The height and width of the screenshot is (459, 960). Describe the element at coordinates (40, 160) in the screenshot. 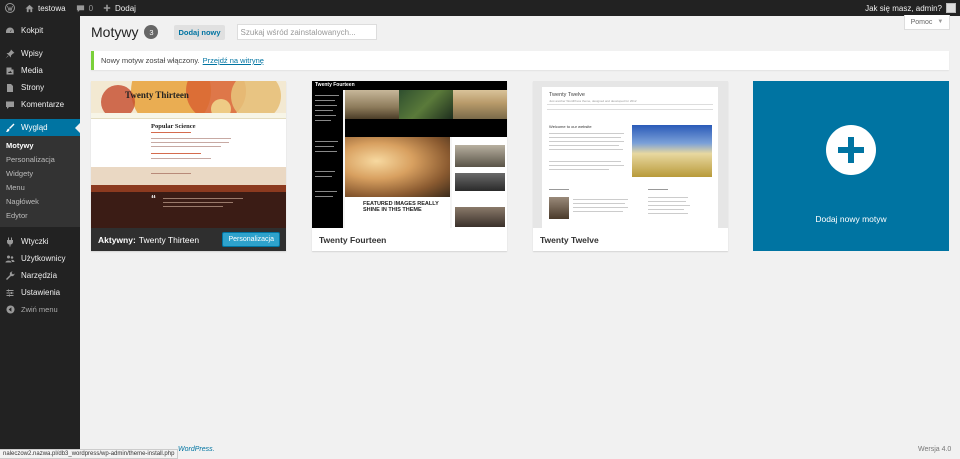

I see `submenu-item-personalizacja: Personalizacja` at that location.